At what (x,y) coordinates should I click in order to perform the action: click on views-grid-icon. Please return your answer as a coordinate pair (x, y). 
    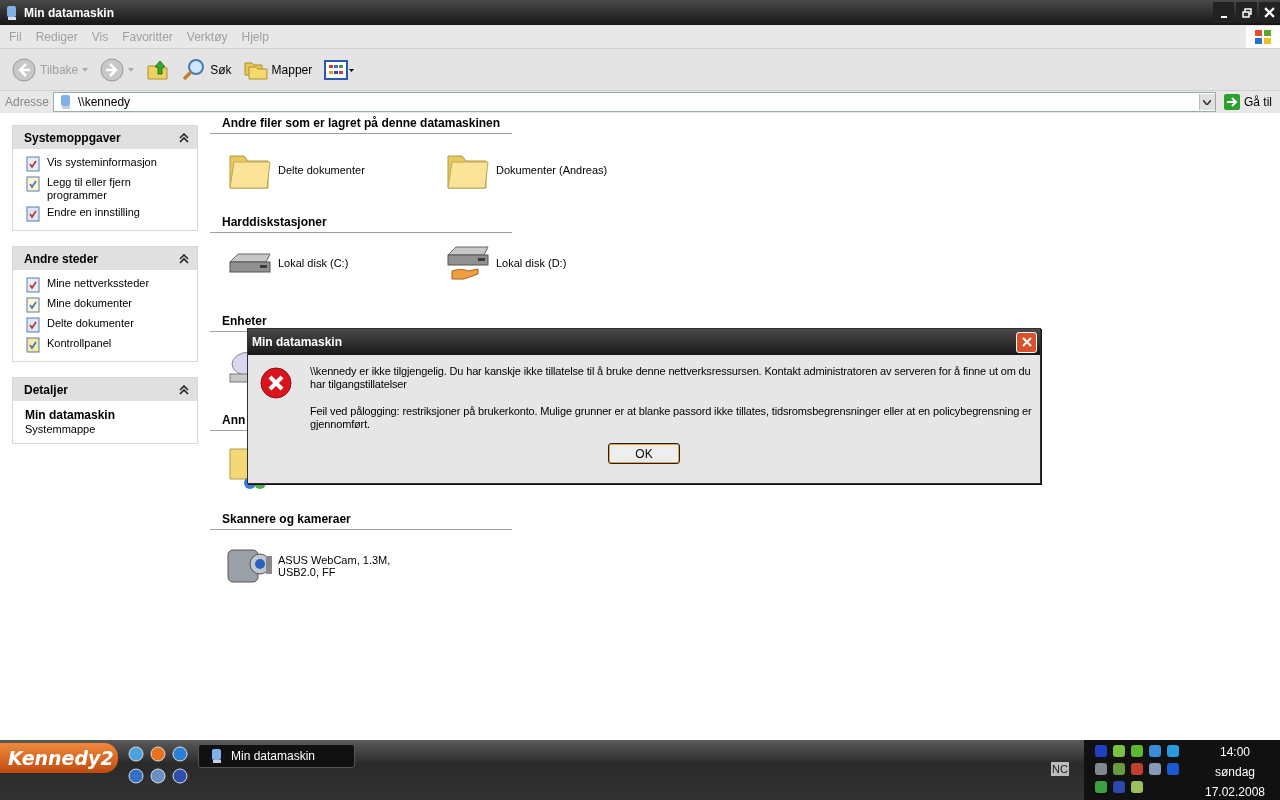
    Looking at the image, I should click on (339, 69).